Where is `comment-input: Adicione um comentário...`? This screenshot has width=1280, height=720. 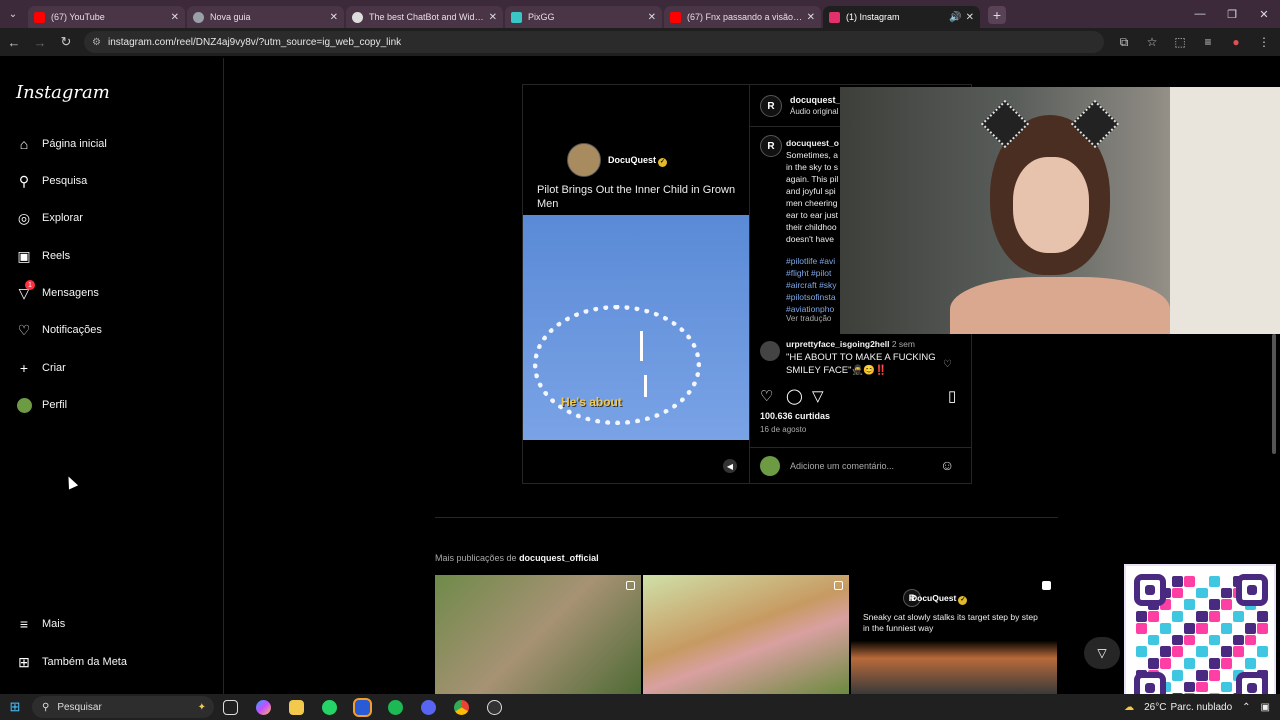 comment-input: Adicione um comentário... is located at coordinates (842, 466).